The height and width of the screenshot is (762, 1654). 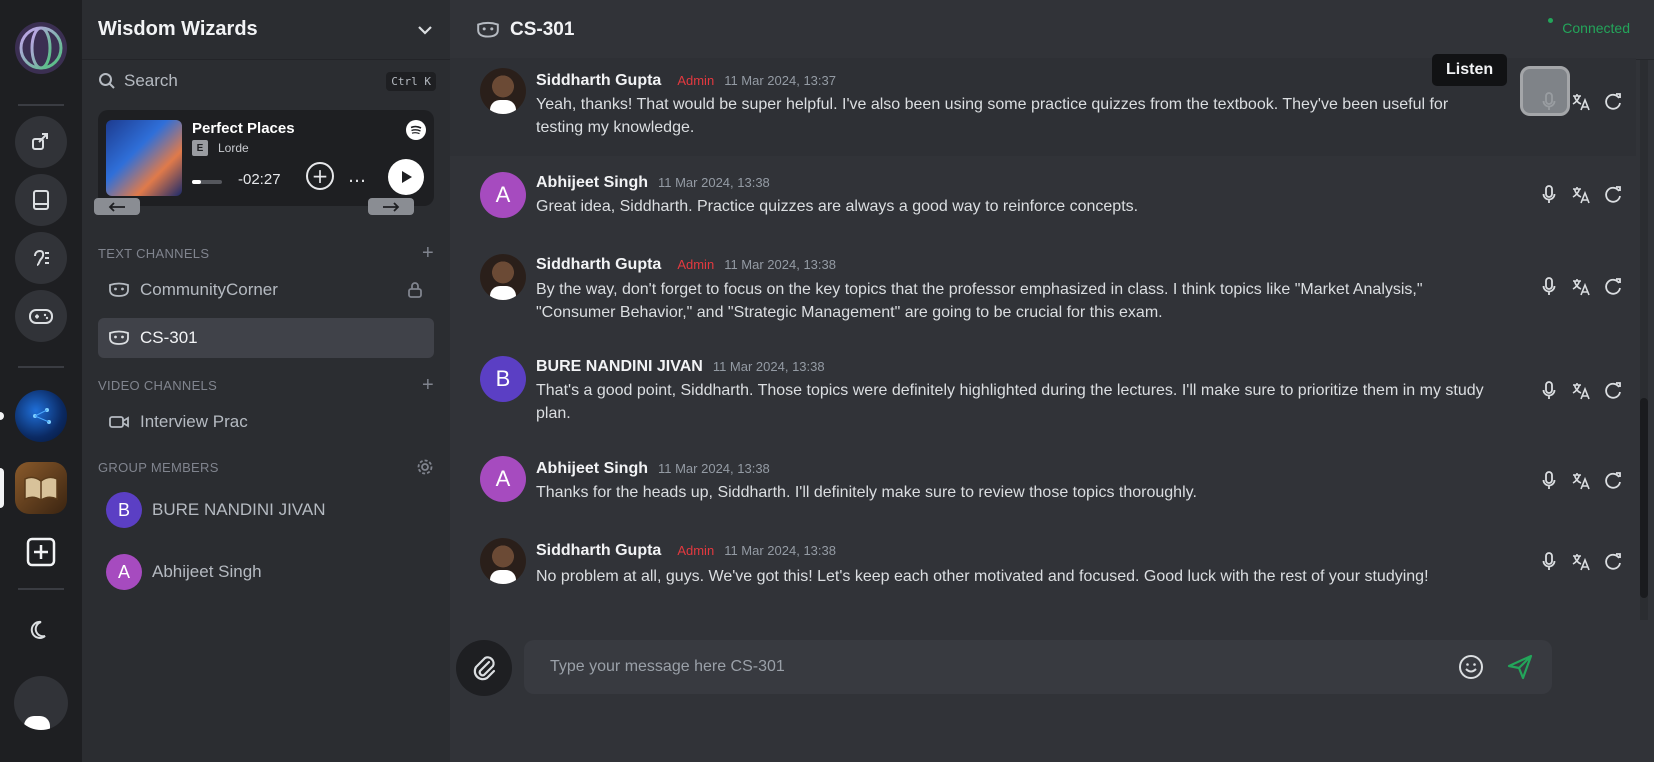 What do you see at coordinates (41, 200) in the screenshot?
I see `rail-book-button` at bounding box center [41, 200].